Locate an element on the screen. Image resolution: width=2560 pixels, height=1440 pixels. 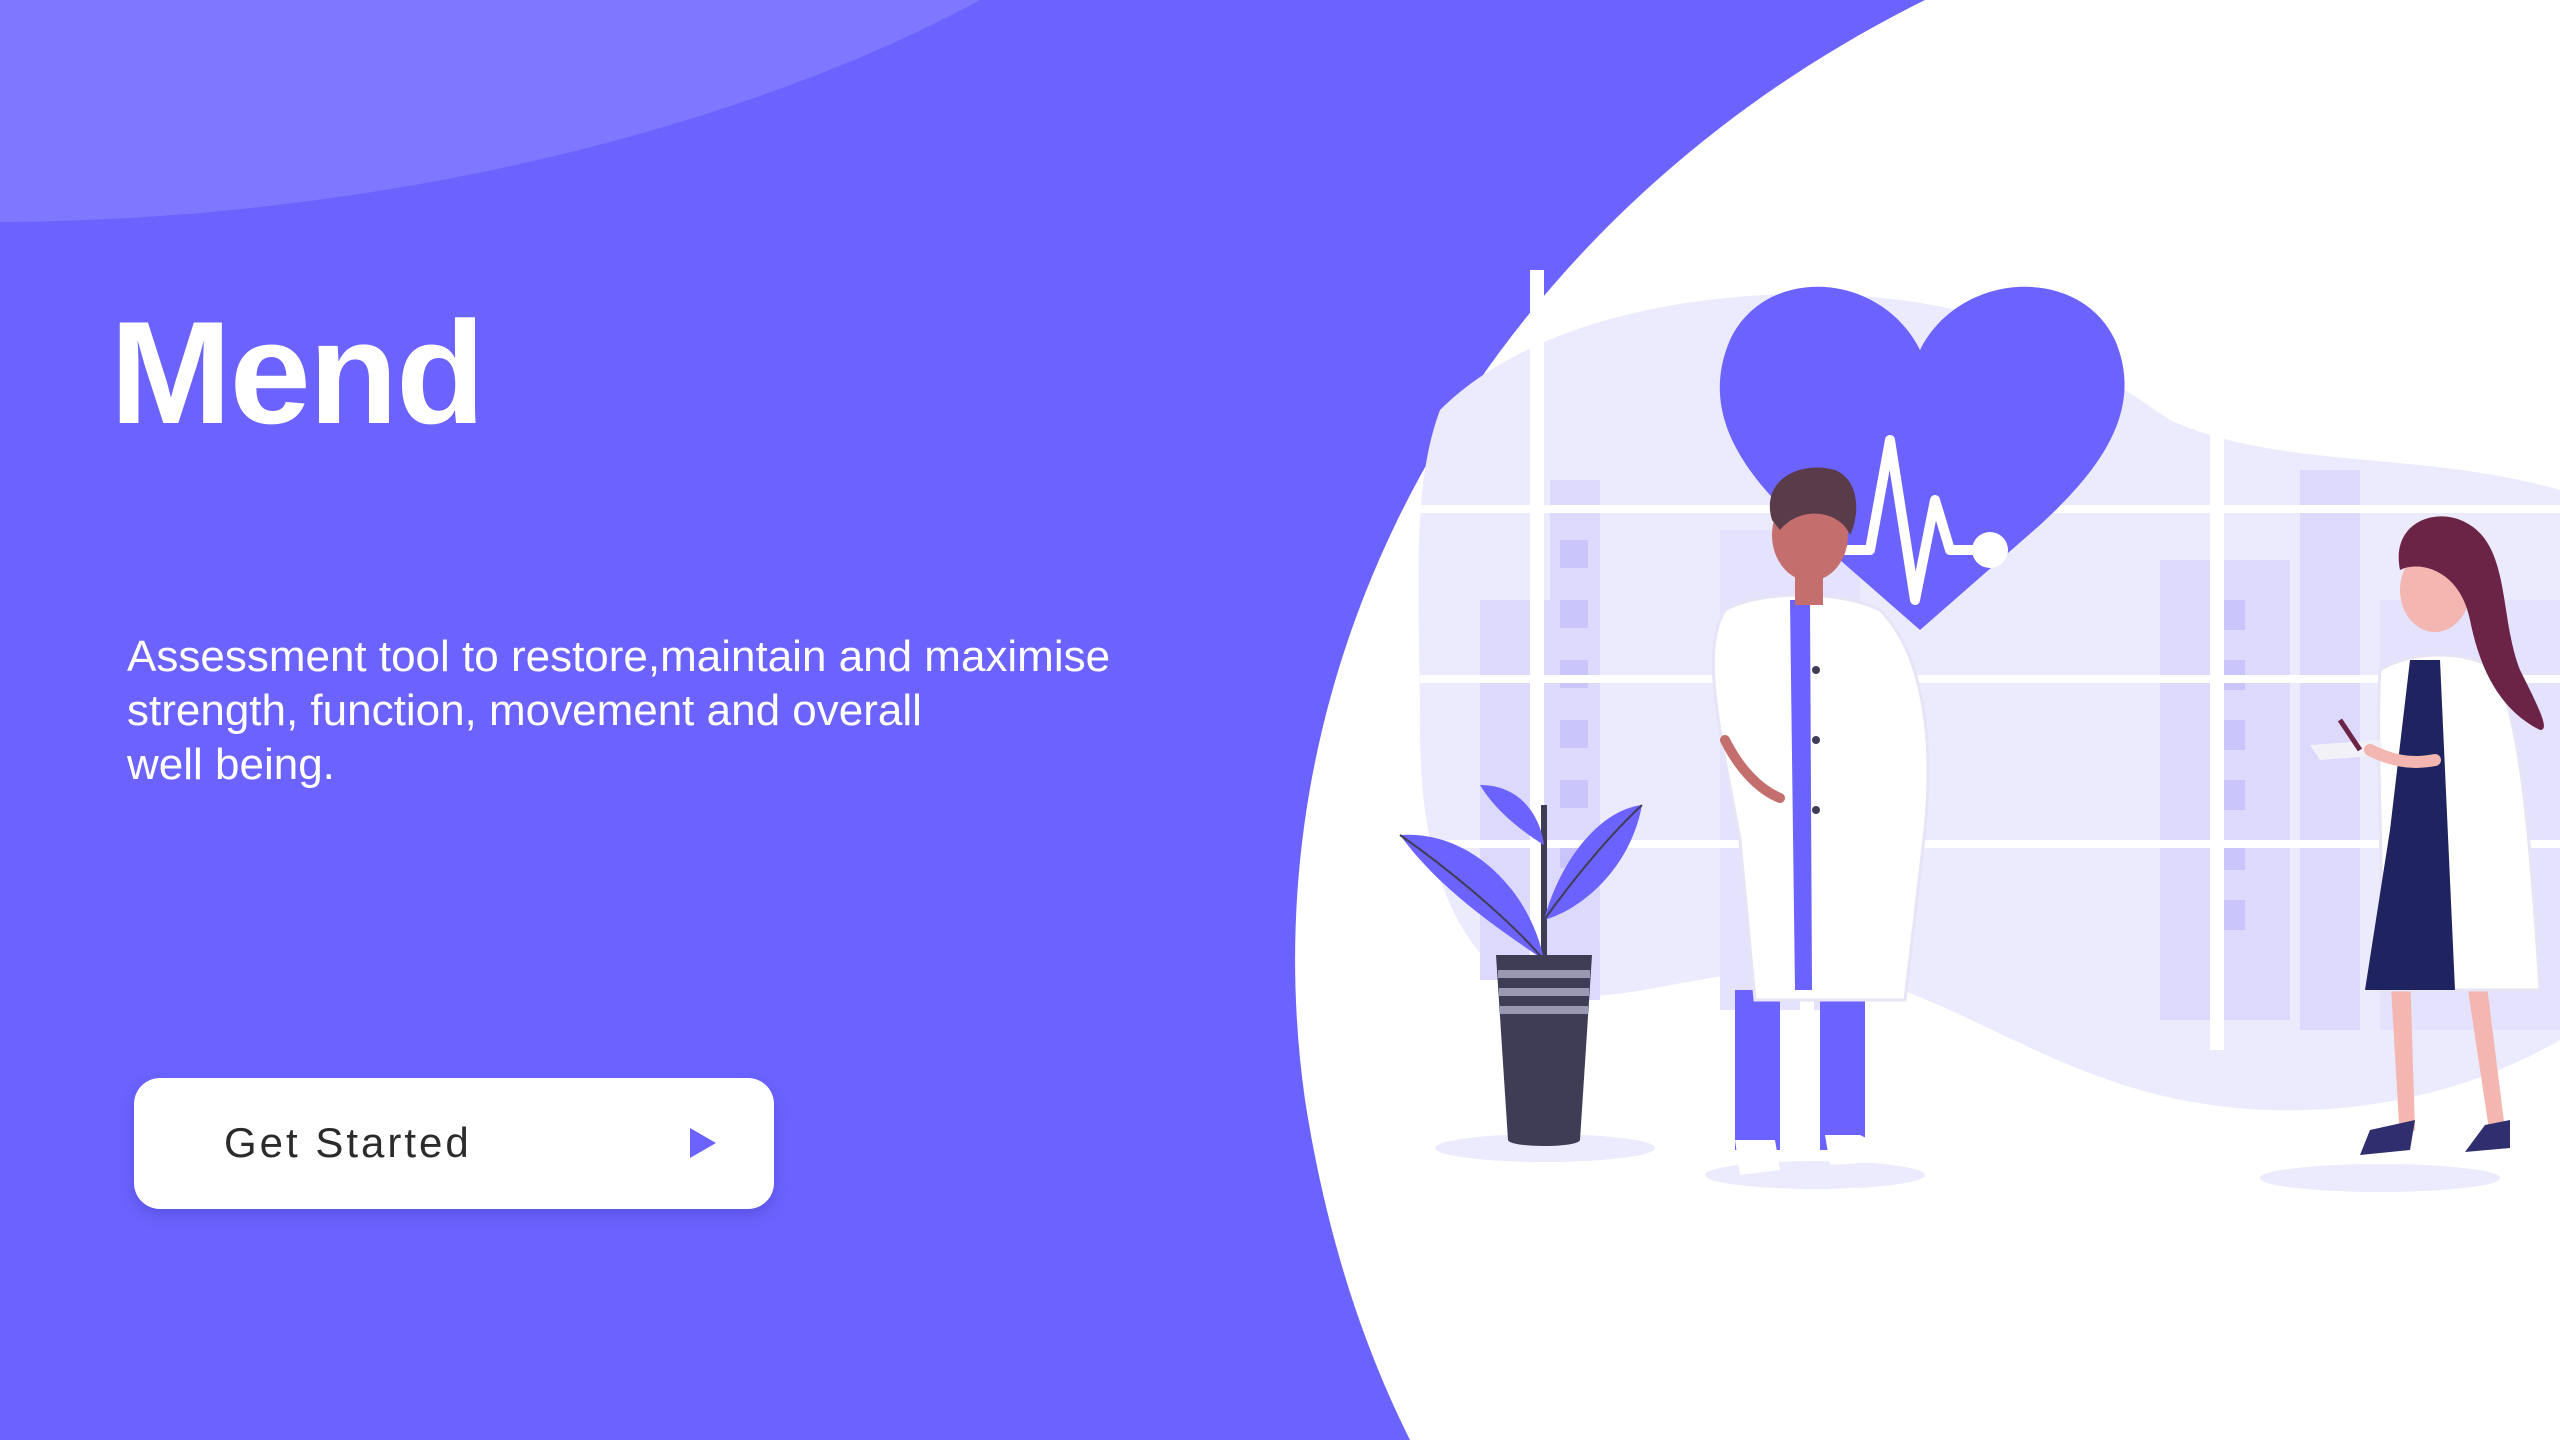
top-left-light-wave is located at coordinates (490, 111).